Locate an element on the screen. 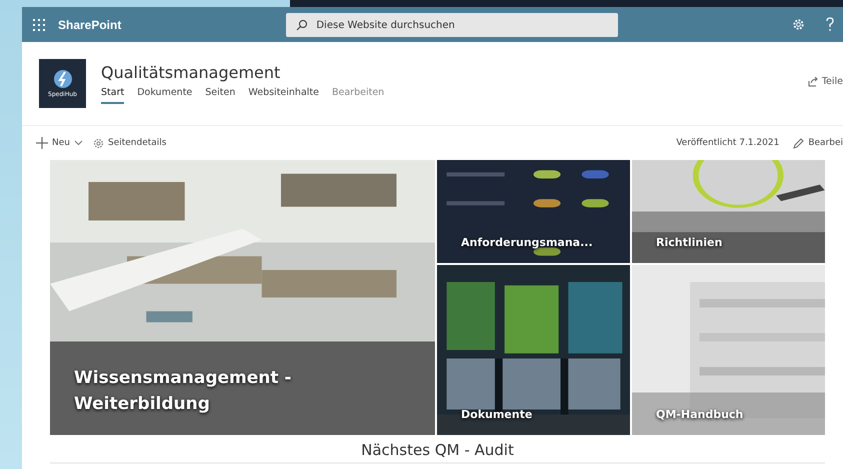  chevron-down-icon is located at coordinates (78, 143).